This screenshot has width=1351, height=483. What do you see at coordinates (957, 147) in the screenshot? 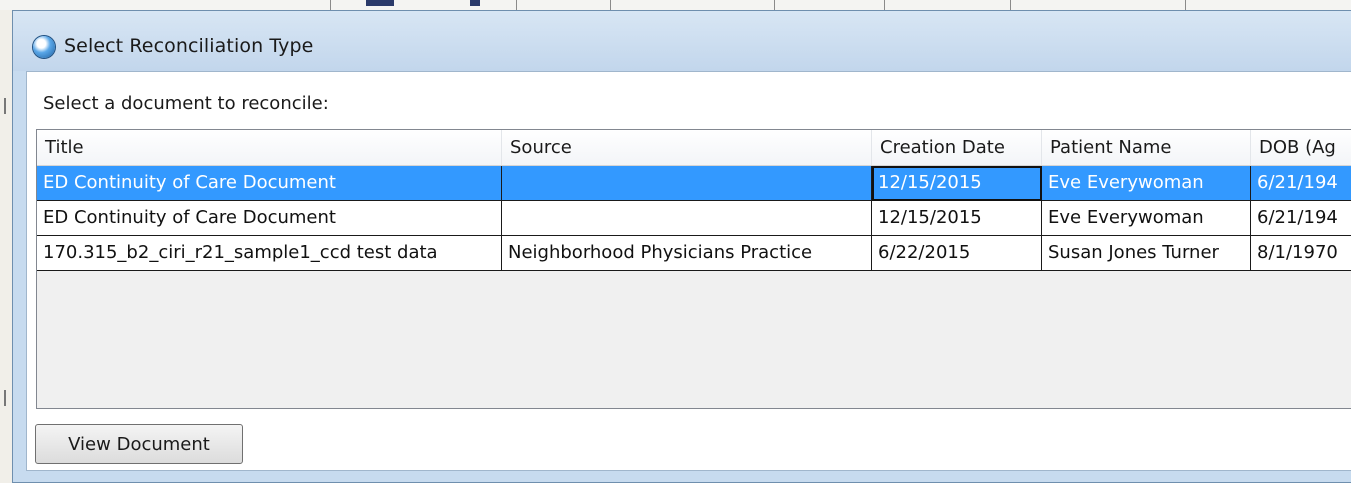
I see `column-header-creation-date: Creation Date` at bounding box center [957, 147].